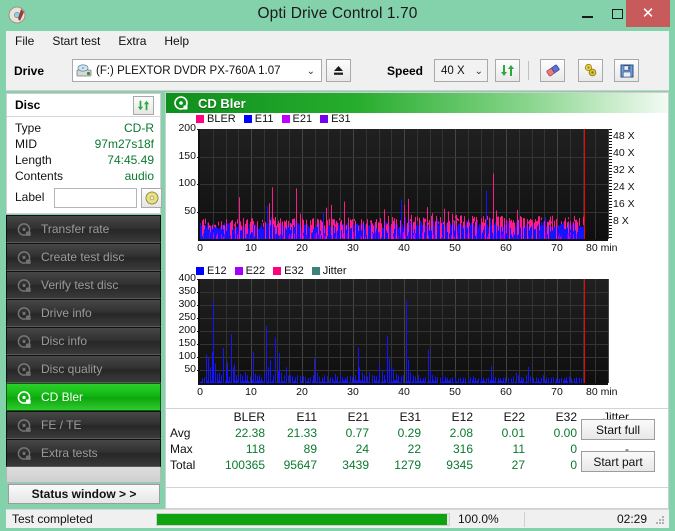 This screenshot has width=675, height=531. What do you see at coordinates (132, 41) in the screenshot?
I see `menu-item-extra: Extra` at bounding box center [132, 41].